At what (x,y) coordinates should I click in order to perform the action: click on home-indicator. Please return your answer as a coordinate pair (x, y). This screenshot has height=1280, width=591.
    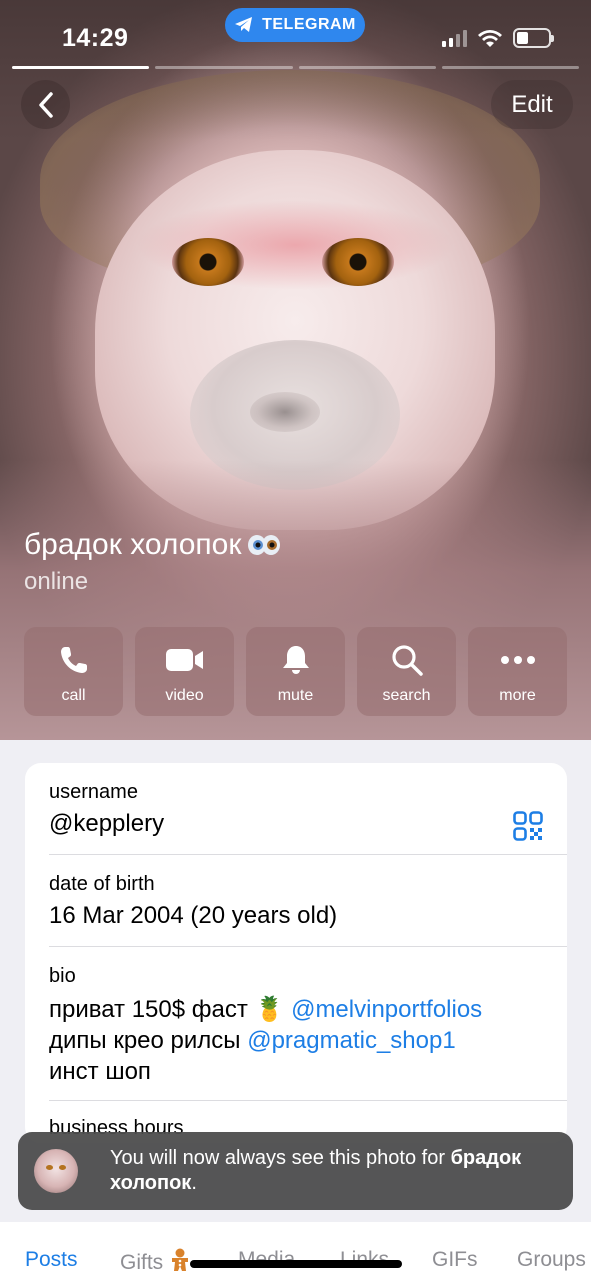
    Looking at the image, I should click on (296, 1264).